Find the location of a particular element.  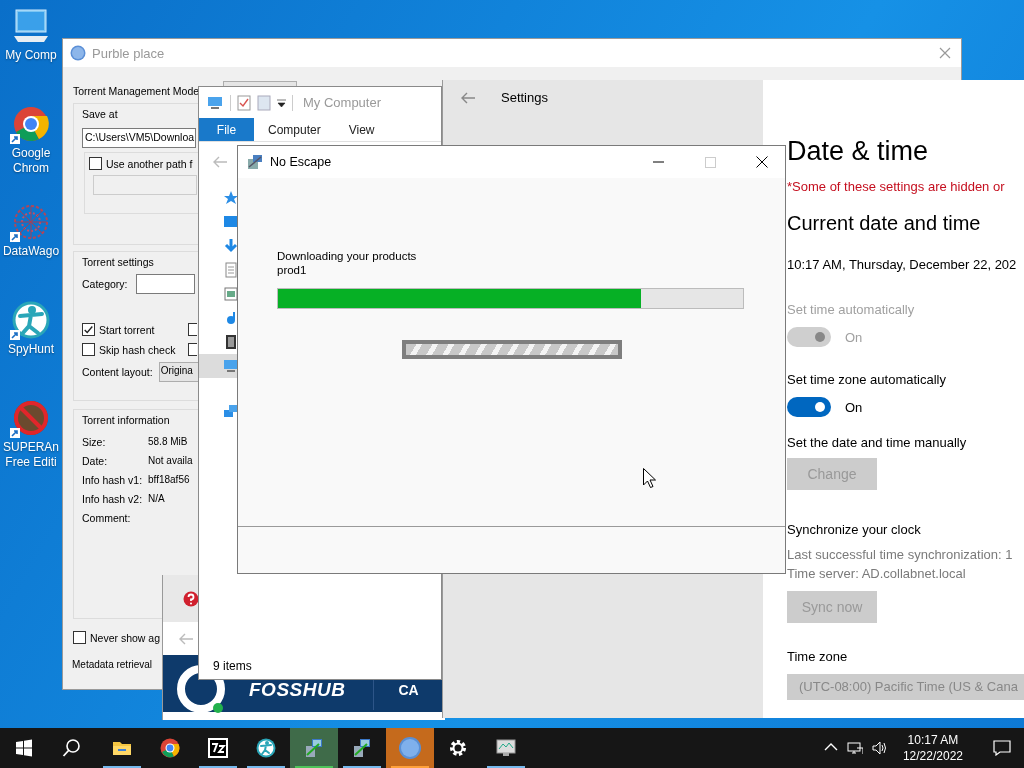

check-icon is located at coordinates (88, 329).